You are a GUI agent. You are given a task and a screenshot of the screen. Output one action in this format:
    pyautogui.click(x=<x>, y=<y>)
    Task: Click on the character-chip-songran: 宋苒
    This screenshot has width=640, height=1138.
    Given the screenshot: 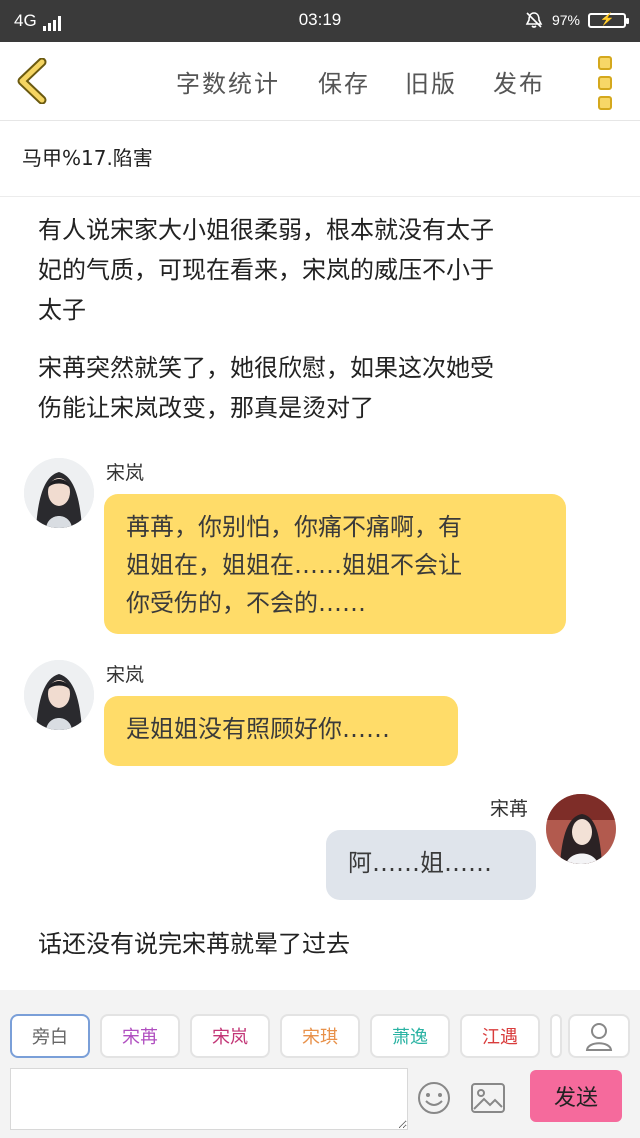 What is the action you would take?
    pyautogui.click(x=140, y=1036)
    